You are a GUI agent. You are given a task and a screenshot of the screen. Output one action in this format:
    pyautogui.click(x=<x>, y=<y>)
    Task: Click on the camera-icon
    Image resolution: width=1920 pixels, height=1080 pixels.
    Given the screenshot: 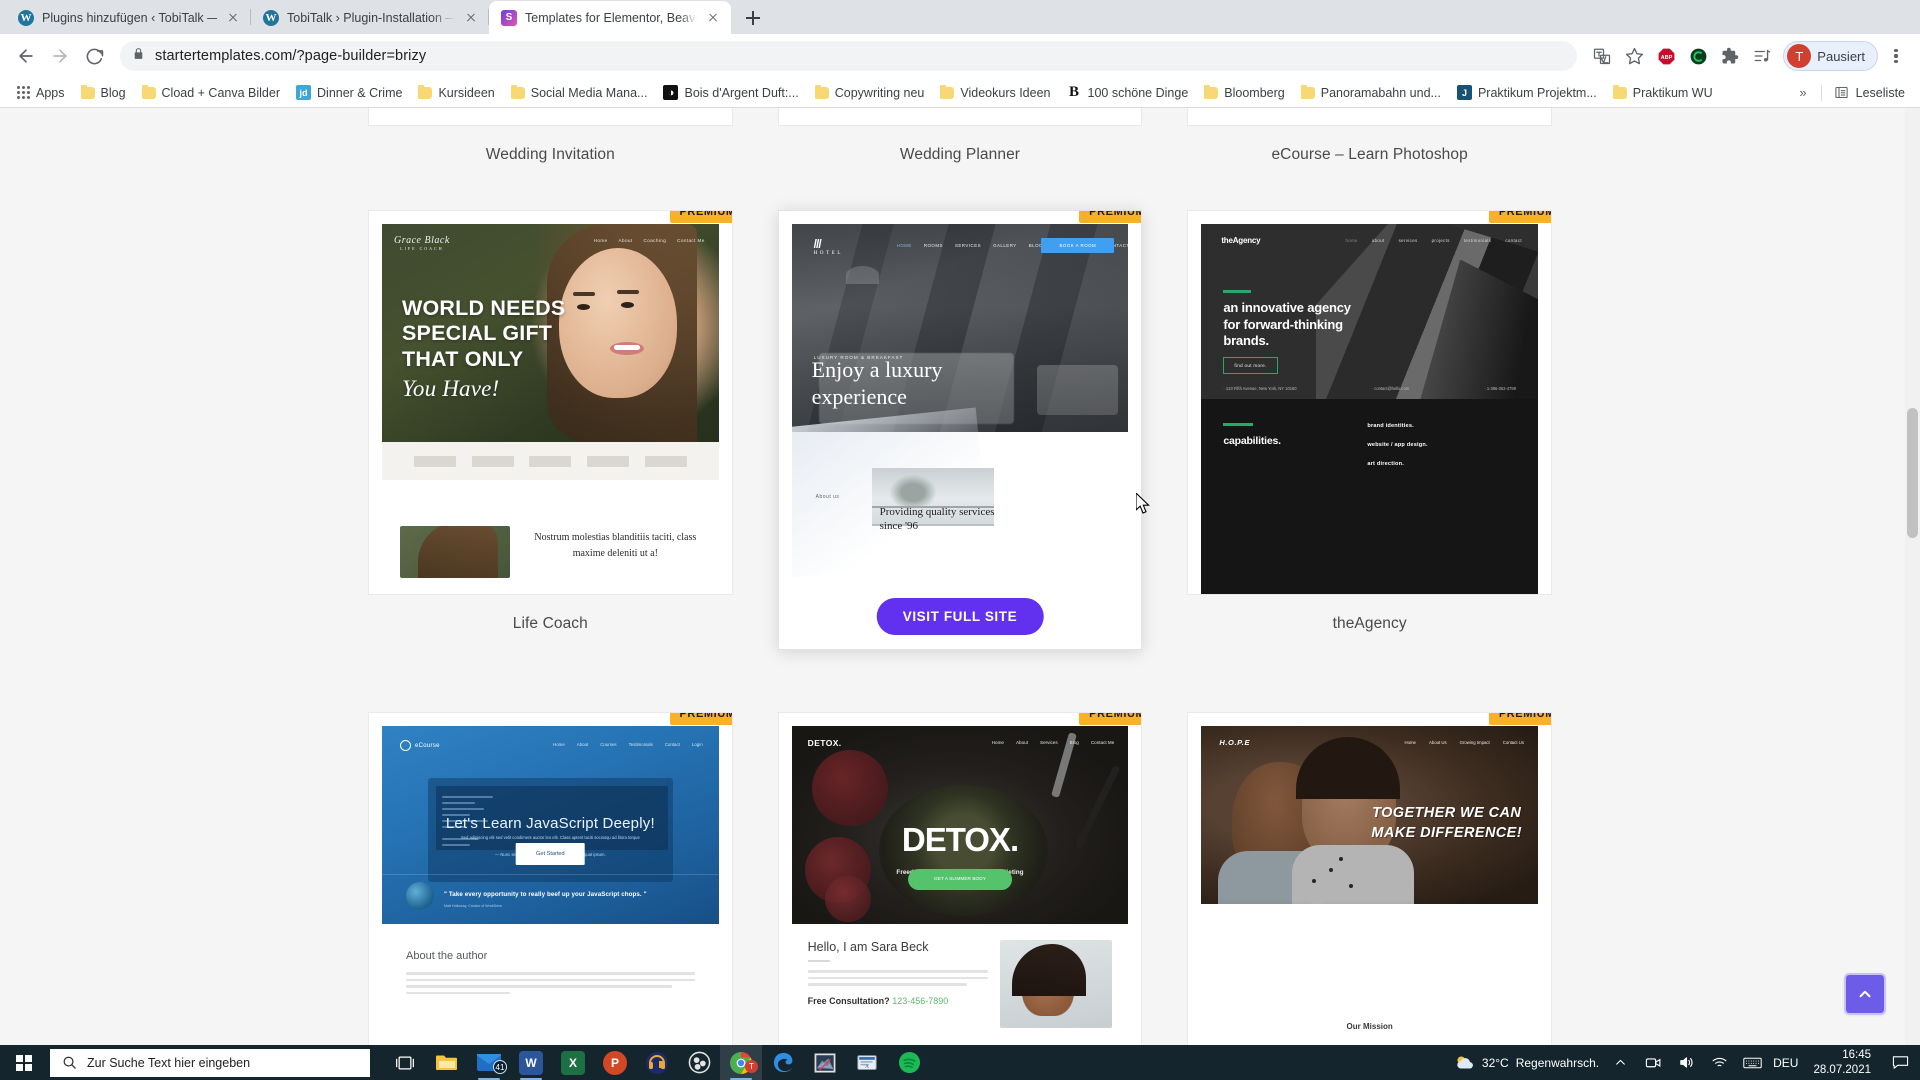 What is the action you would take?
    pyautogui.click(x=1653, y=1062)
    